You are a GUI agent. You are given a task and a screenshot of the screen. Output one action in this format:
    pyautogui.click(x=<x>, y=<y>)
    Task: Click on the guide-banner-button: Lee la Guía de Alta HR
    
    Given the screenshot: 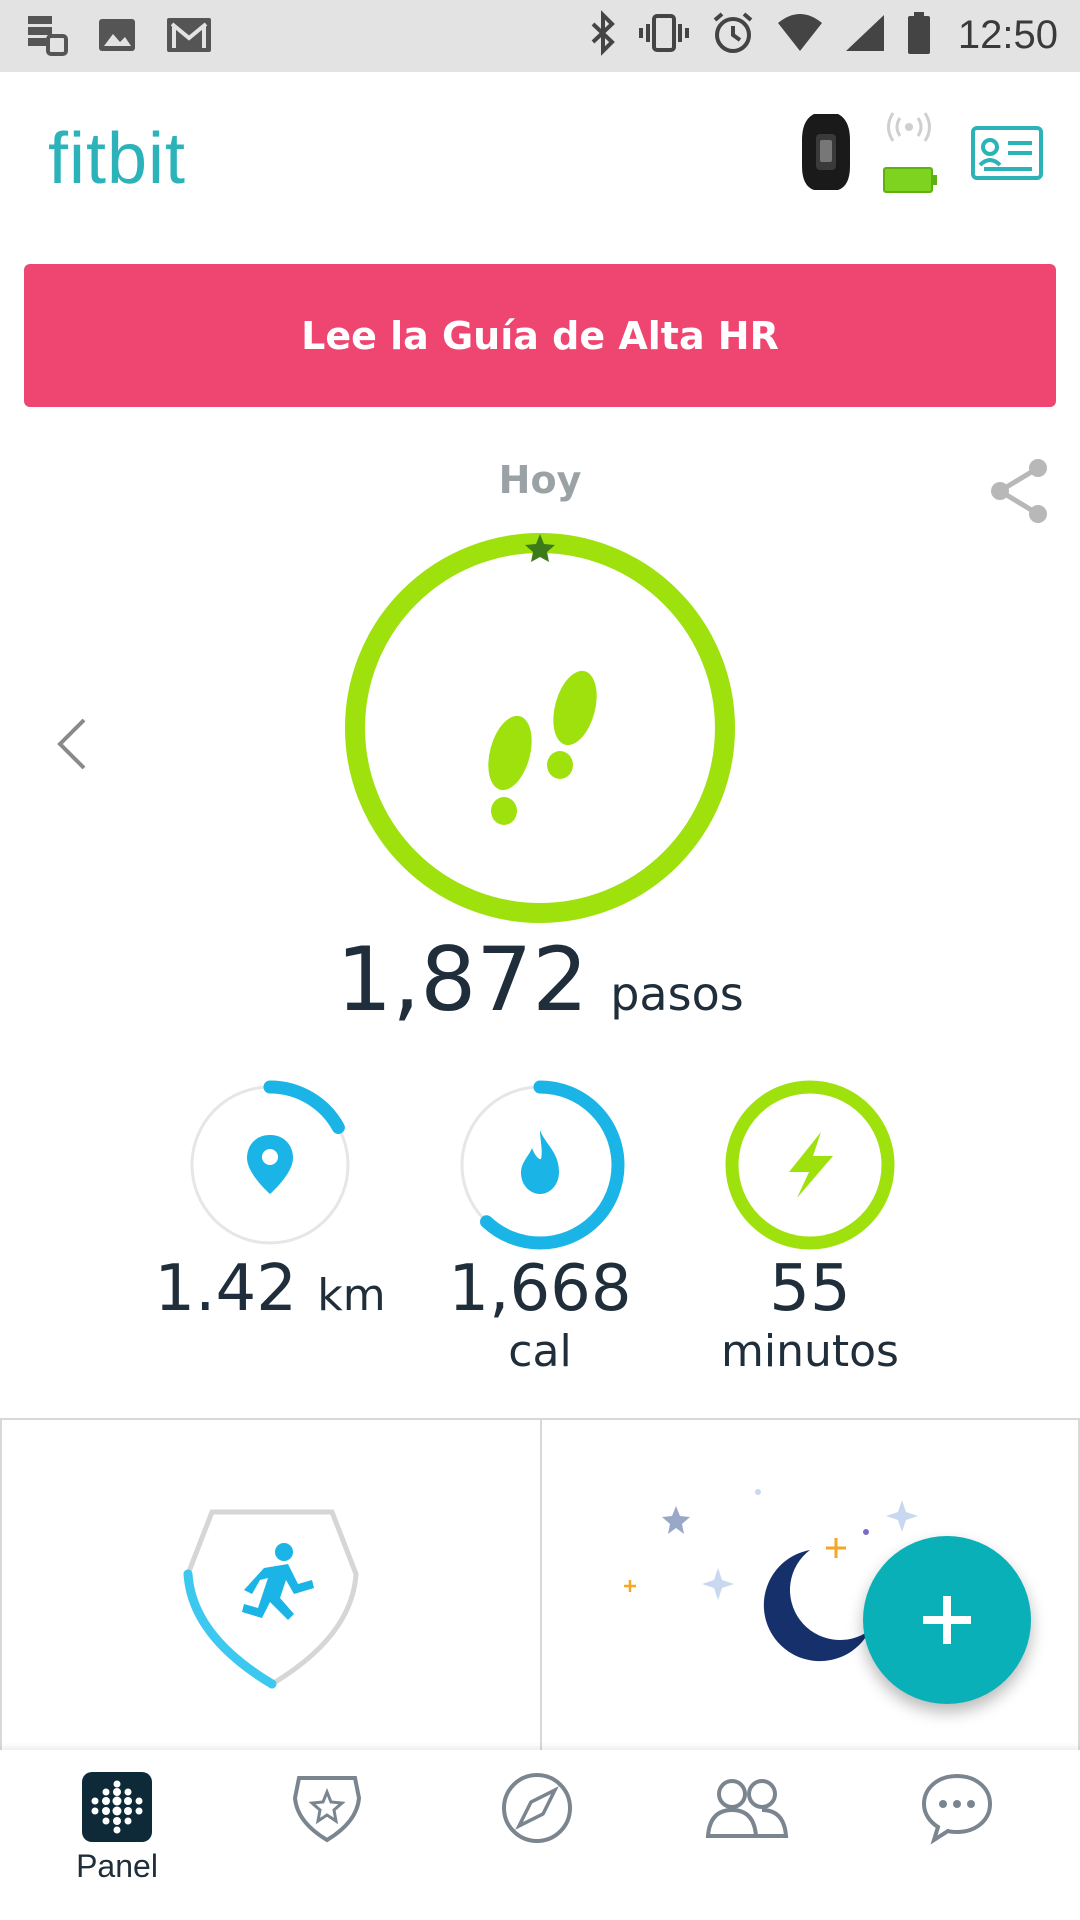 What is the action you would take?
    pyautogui.click(x=540, y=335)
    